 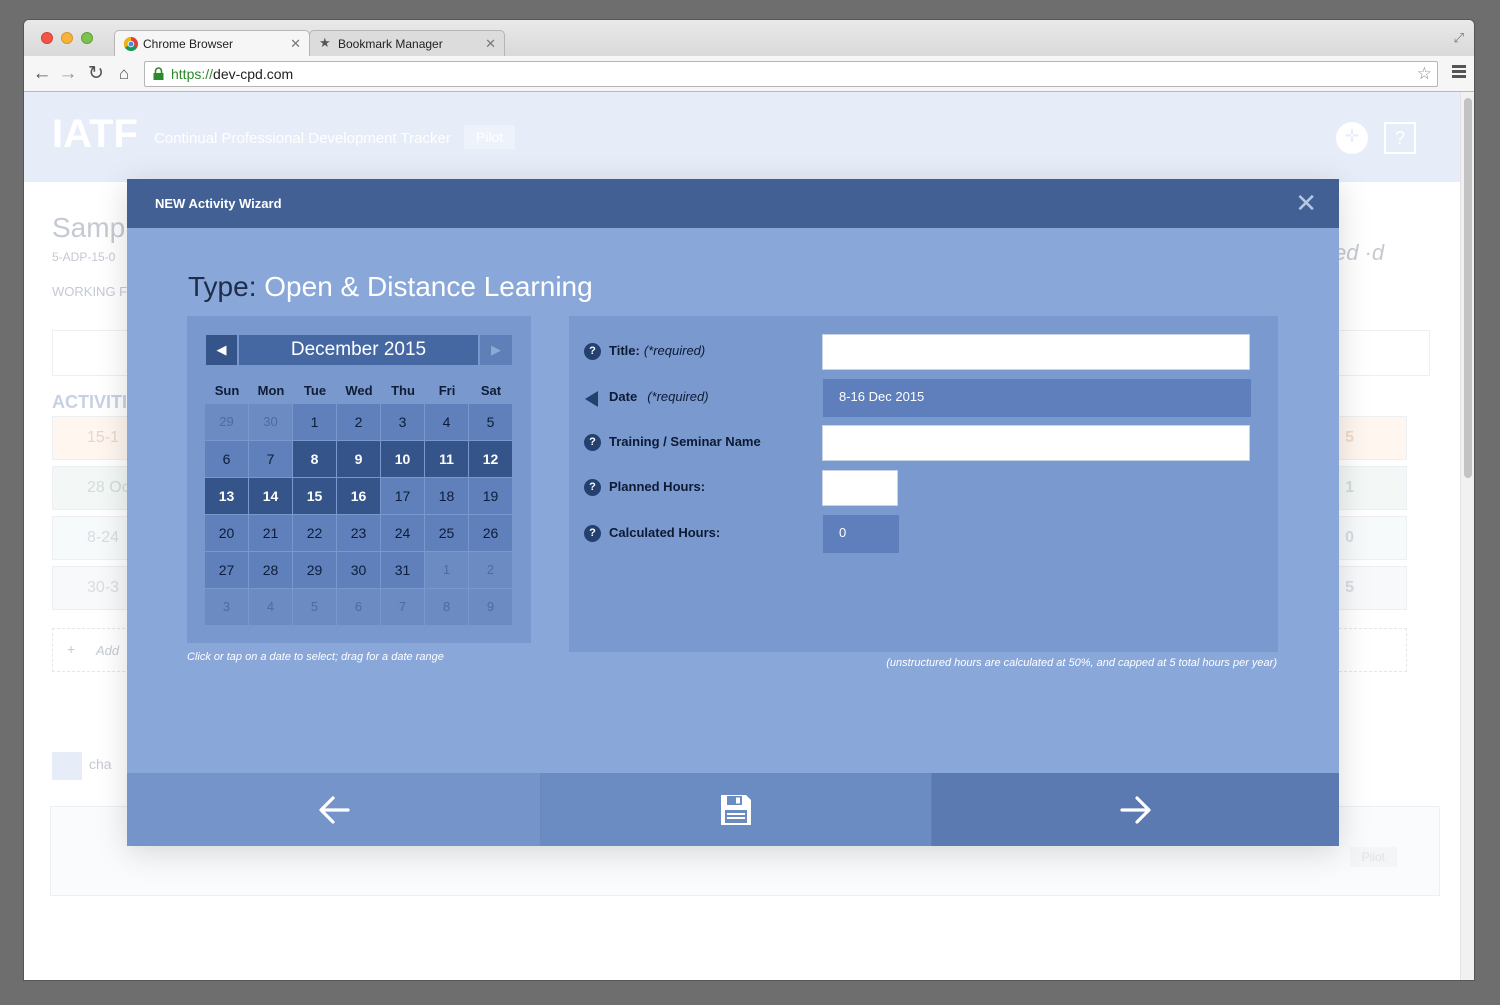 I want to click on reload-icon: ↻, so click(x=96, y=74).